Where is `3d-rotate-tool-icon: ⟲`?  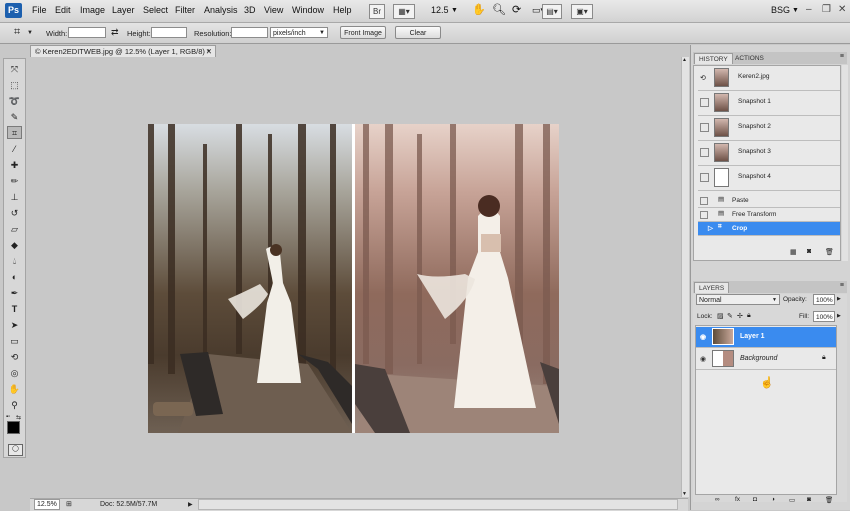
3d-rotate-tool-icon: ⟲ is located at coordinates (14, 357).